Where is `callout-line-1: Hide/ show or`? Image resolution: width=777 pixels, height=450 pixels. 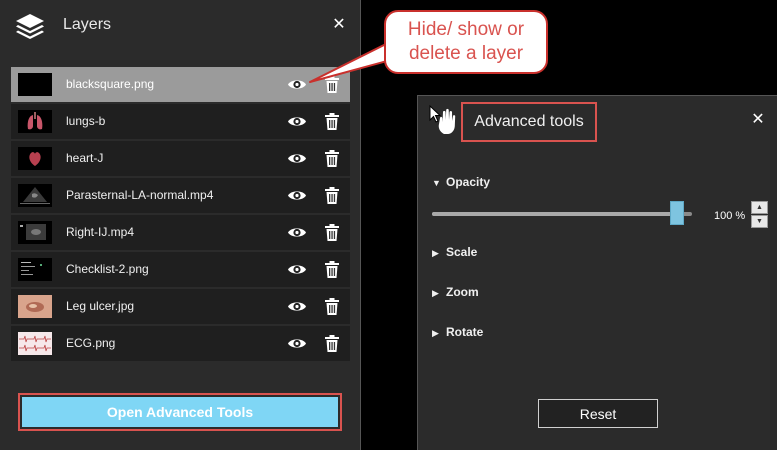
callout-line-1: Hide/ show or is located at coordinates (466, 29).